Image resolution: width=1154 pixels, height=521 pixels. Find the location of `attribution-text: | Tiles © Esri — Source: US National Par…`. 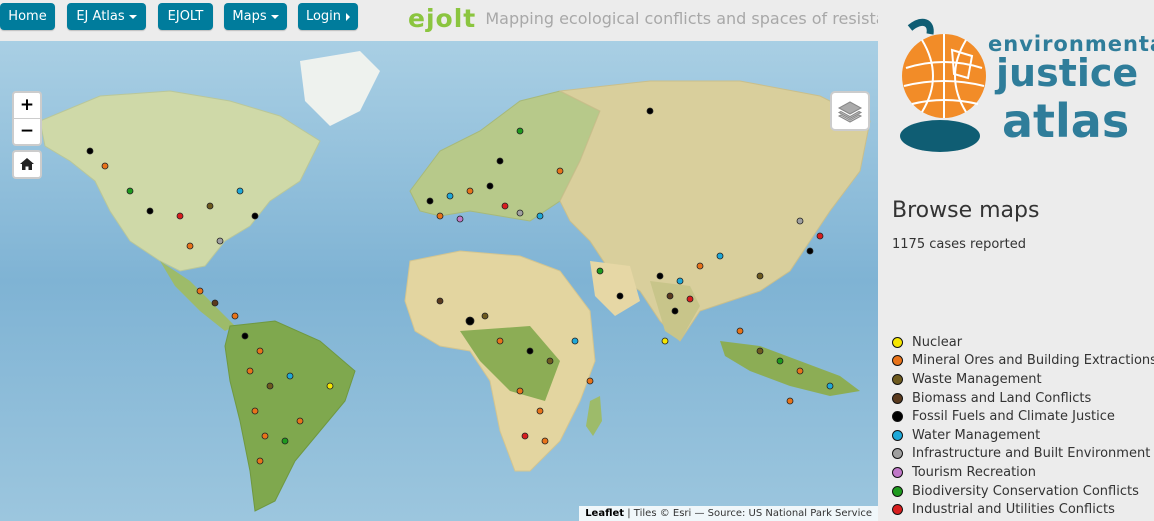

attribution-text: | Tiles © Esri — Source: US National Par… is located at coordinates (748, 513).